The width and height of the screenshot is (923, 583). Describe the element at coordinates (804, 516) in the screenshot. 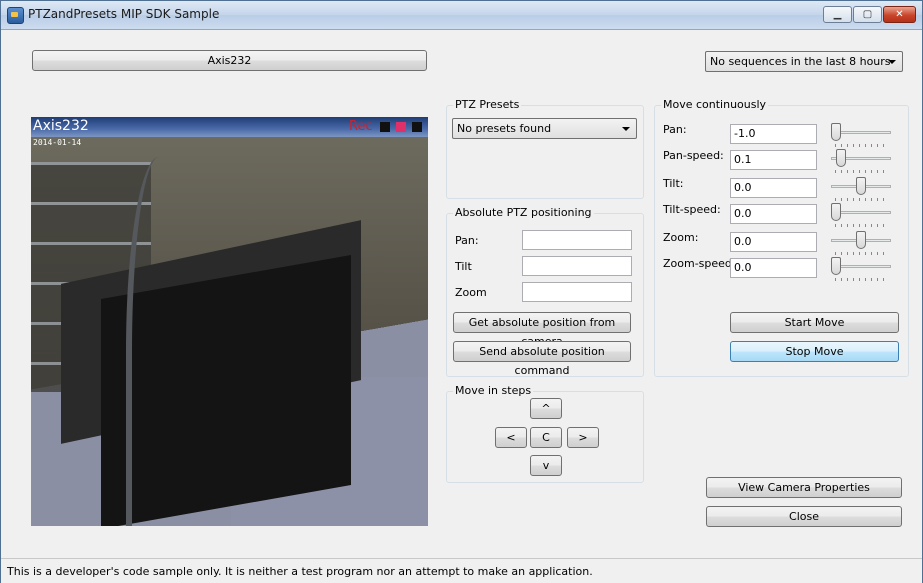

I see `close-button: Close` at that location.